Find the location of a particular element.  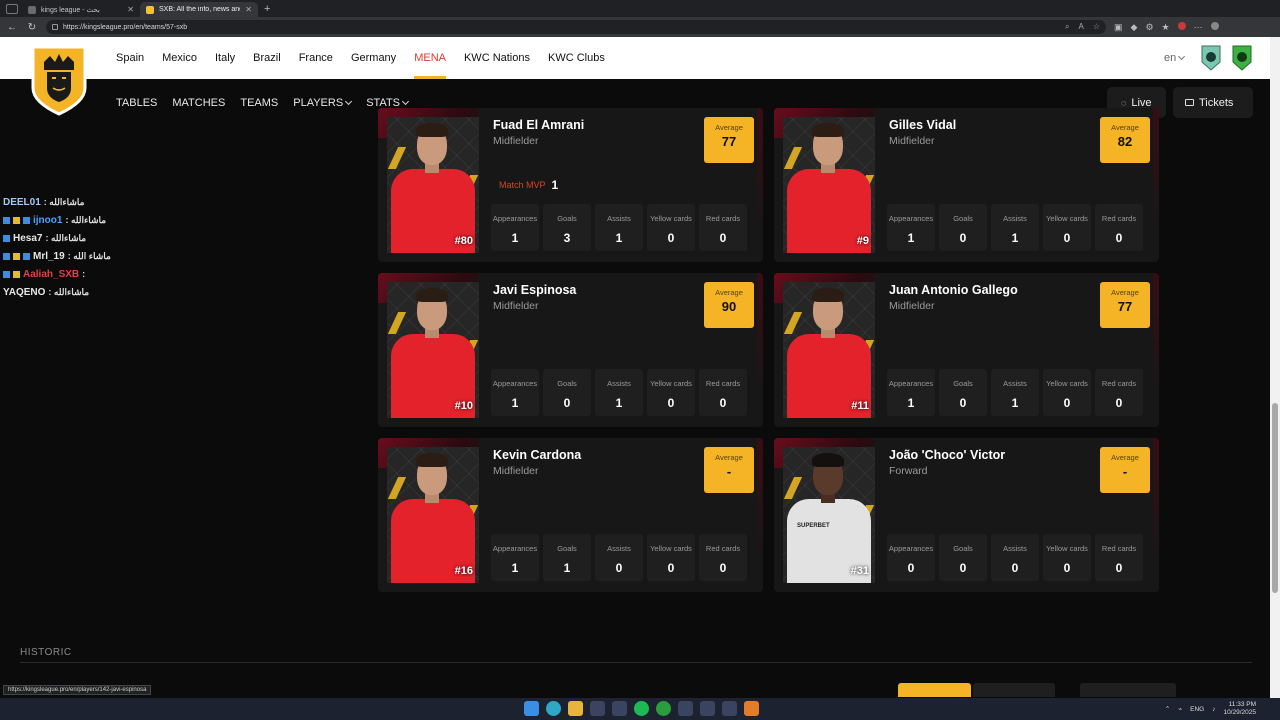

menu-teams: TEAMS is located at coordinates (259, 103).